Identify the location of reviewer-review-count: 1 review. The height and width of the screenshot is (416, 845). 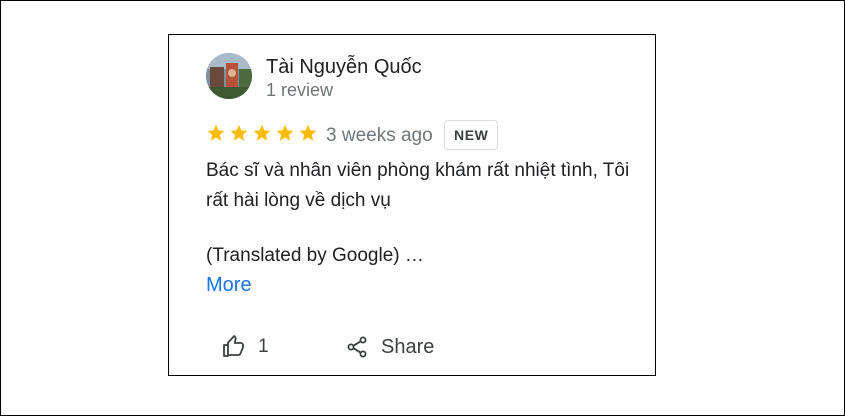
(300, 90).